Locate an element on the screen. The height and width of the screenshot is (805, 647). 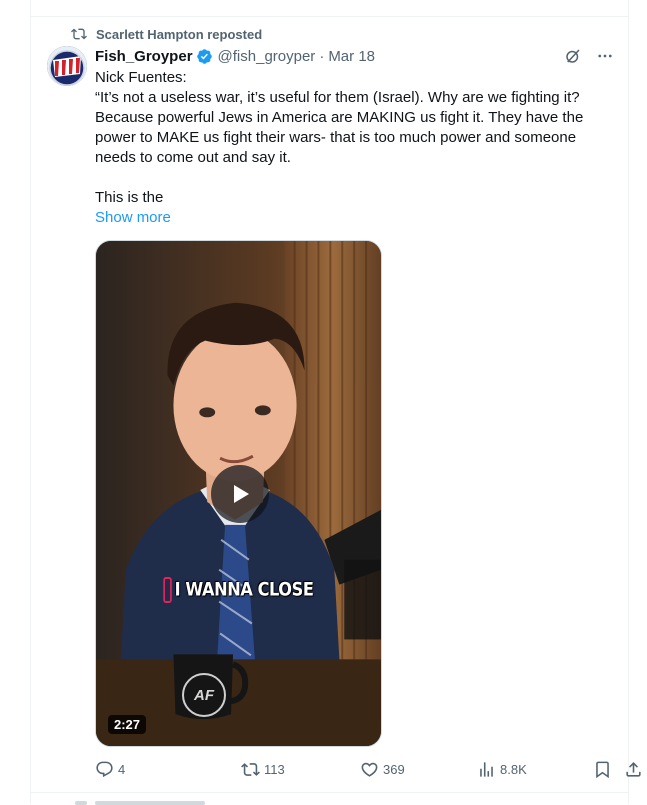
like-button: 369 is located at coordinates (382, 769).